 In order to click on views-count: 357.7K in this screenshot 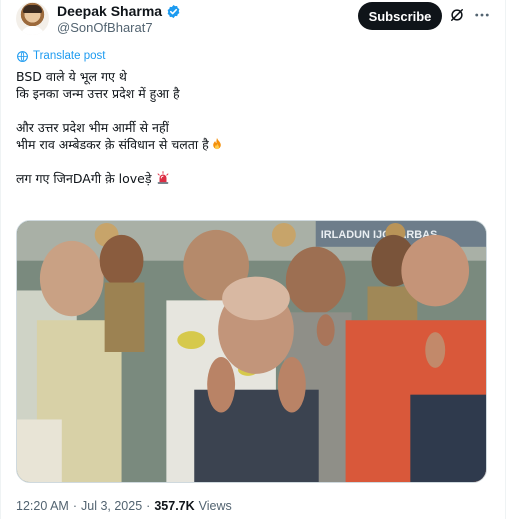, I will do `click(174, 506)`.